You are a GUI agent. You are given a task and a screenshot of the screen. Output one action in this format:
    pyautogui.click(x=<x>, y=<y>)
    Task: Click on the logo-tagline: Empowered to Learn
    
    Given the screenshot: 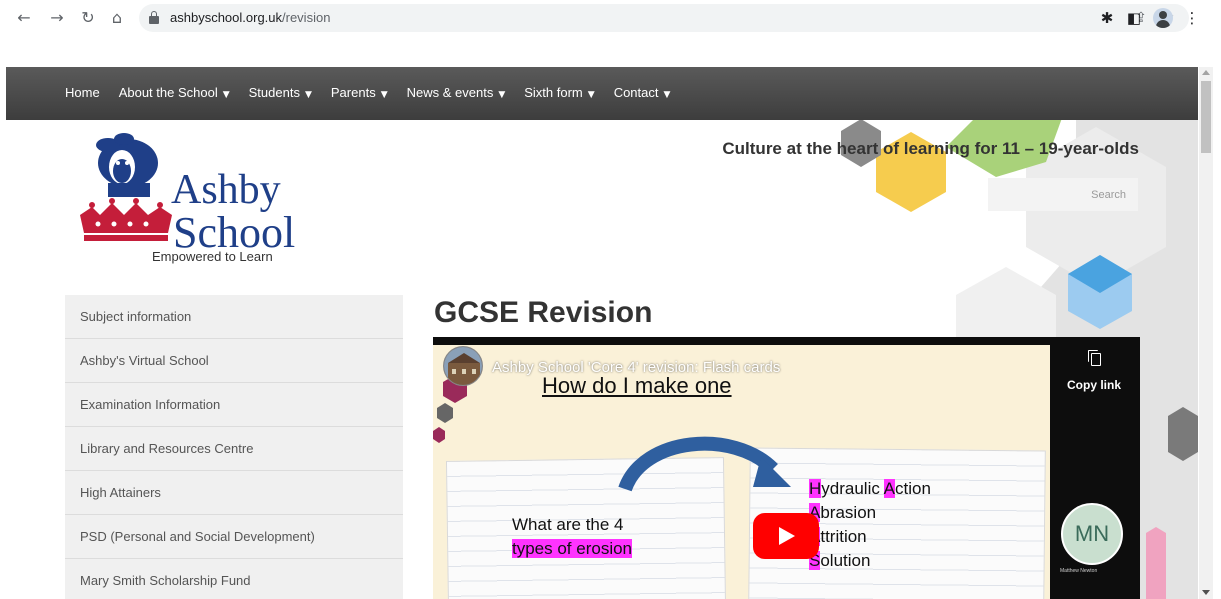 What is the action you would take?
    pyautogui.click(x=212, y=256)
    